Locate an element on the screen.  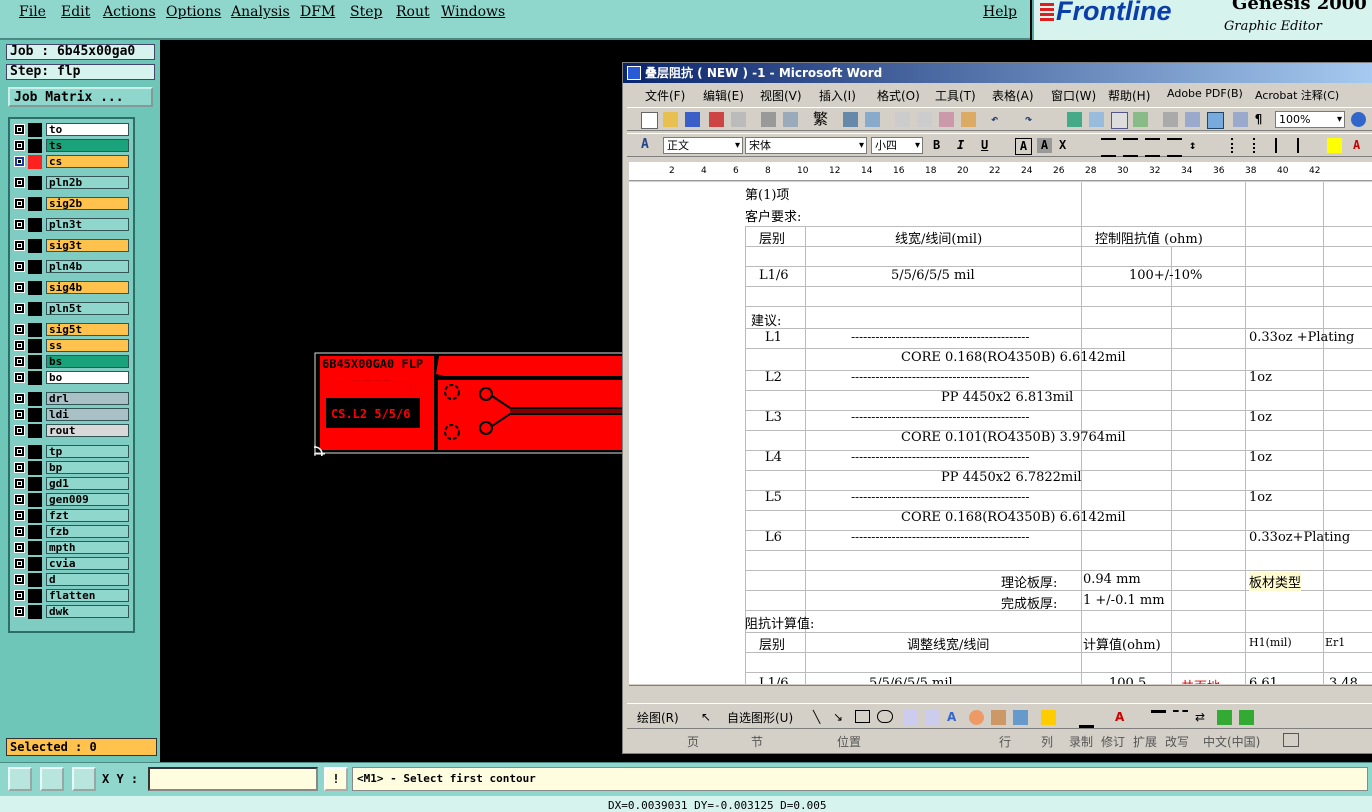
layer-row-flatten: flatten is located at coordinates (70, 596).